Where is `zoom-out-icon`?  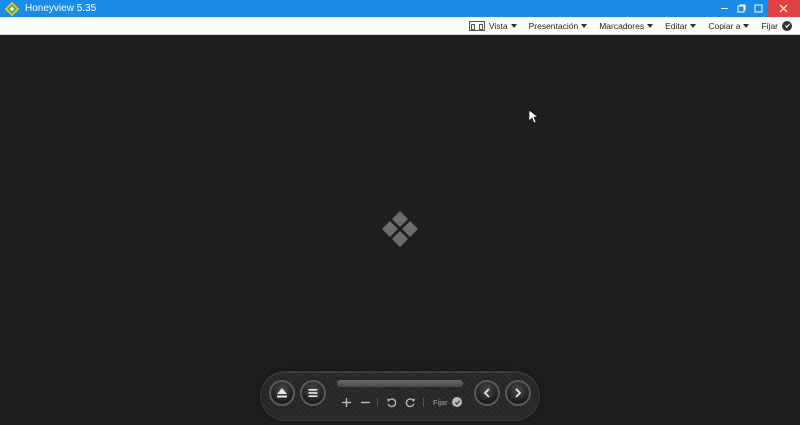 zoom-out-icon is located at coordinates (365, 402).